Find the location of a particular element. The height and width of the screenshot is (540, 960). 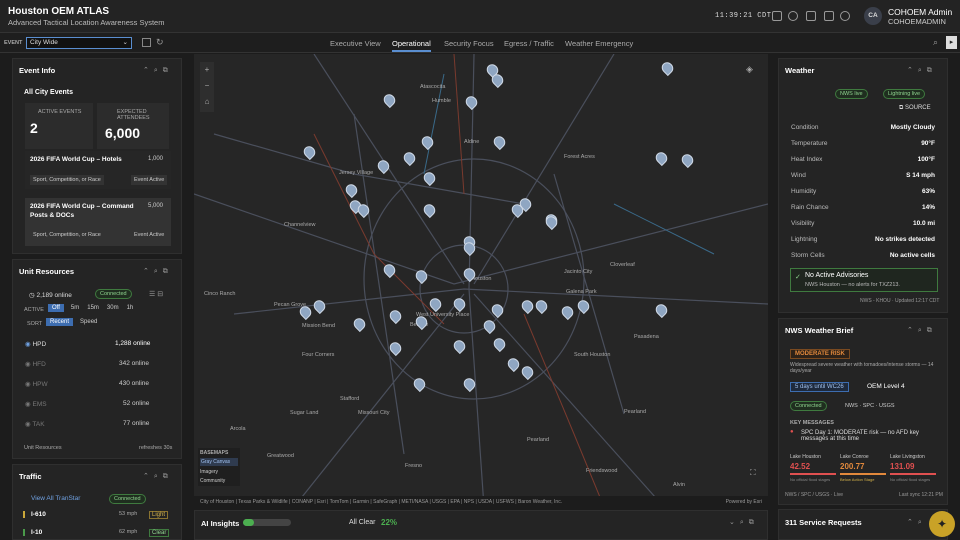

unit-row: ◉ TAK 77 online is located at coordinates (96, 424).